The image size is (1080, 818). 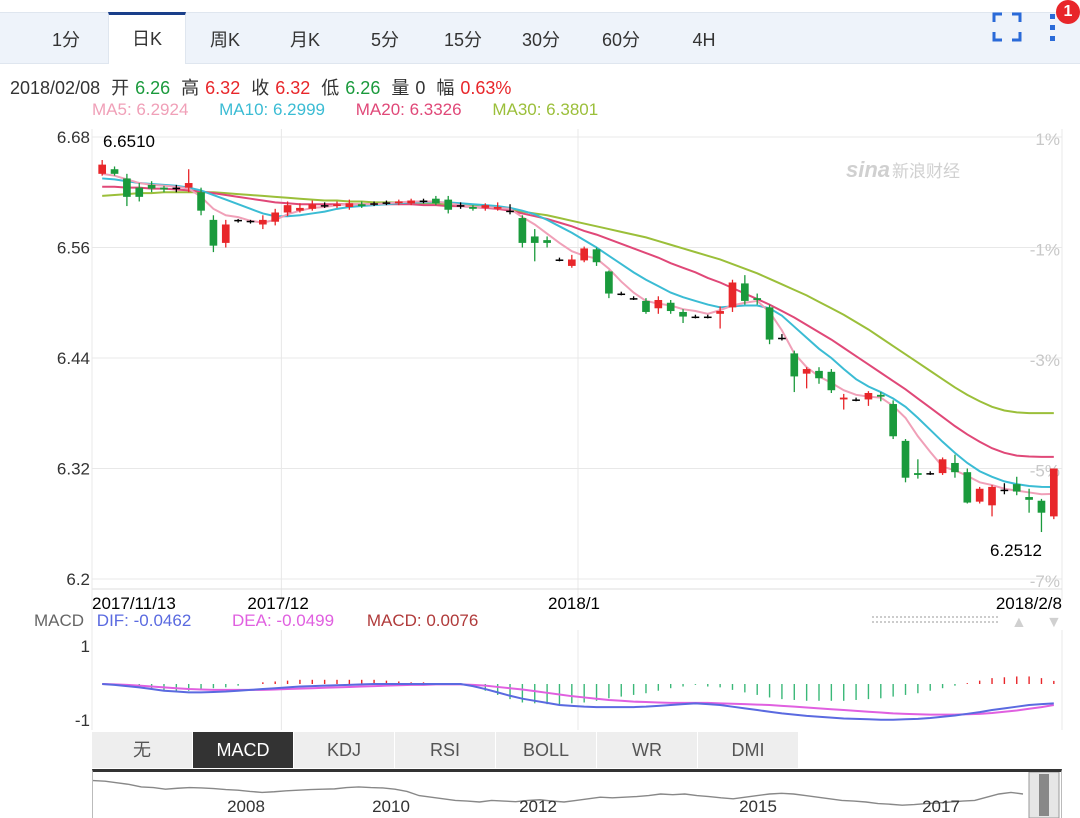 I want to click on y-tick-label: 6.32, so click(x=73, y=469).